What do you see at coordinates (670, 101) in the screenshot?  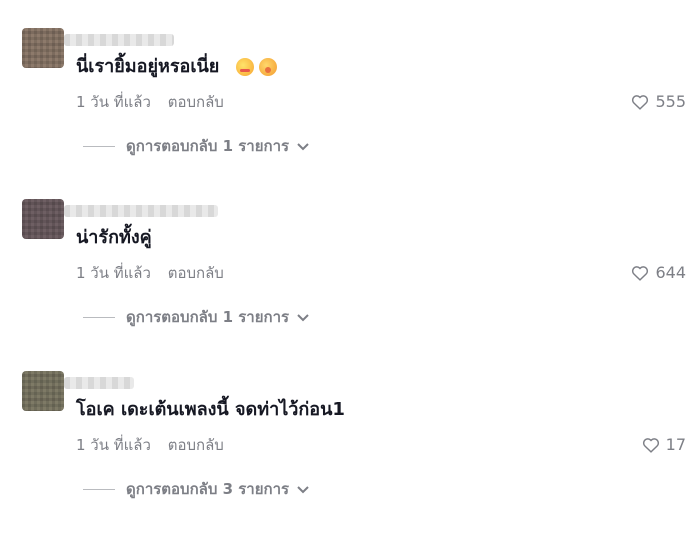 I see `like-count: 555` at bounding box center [670, 101].